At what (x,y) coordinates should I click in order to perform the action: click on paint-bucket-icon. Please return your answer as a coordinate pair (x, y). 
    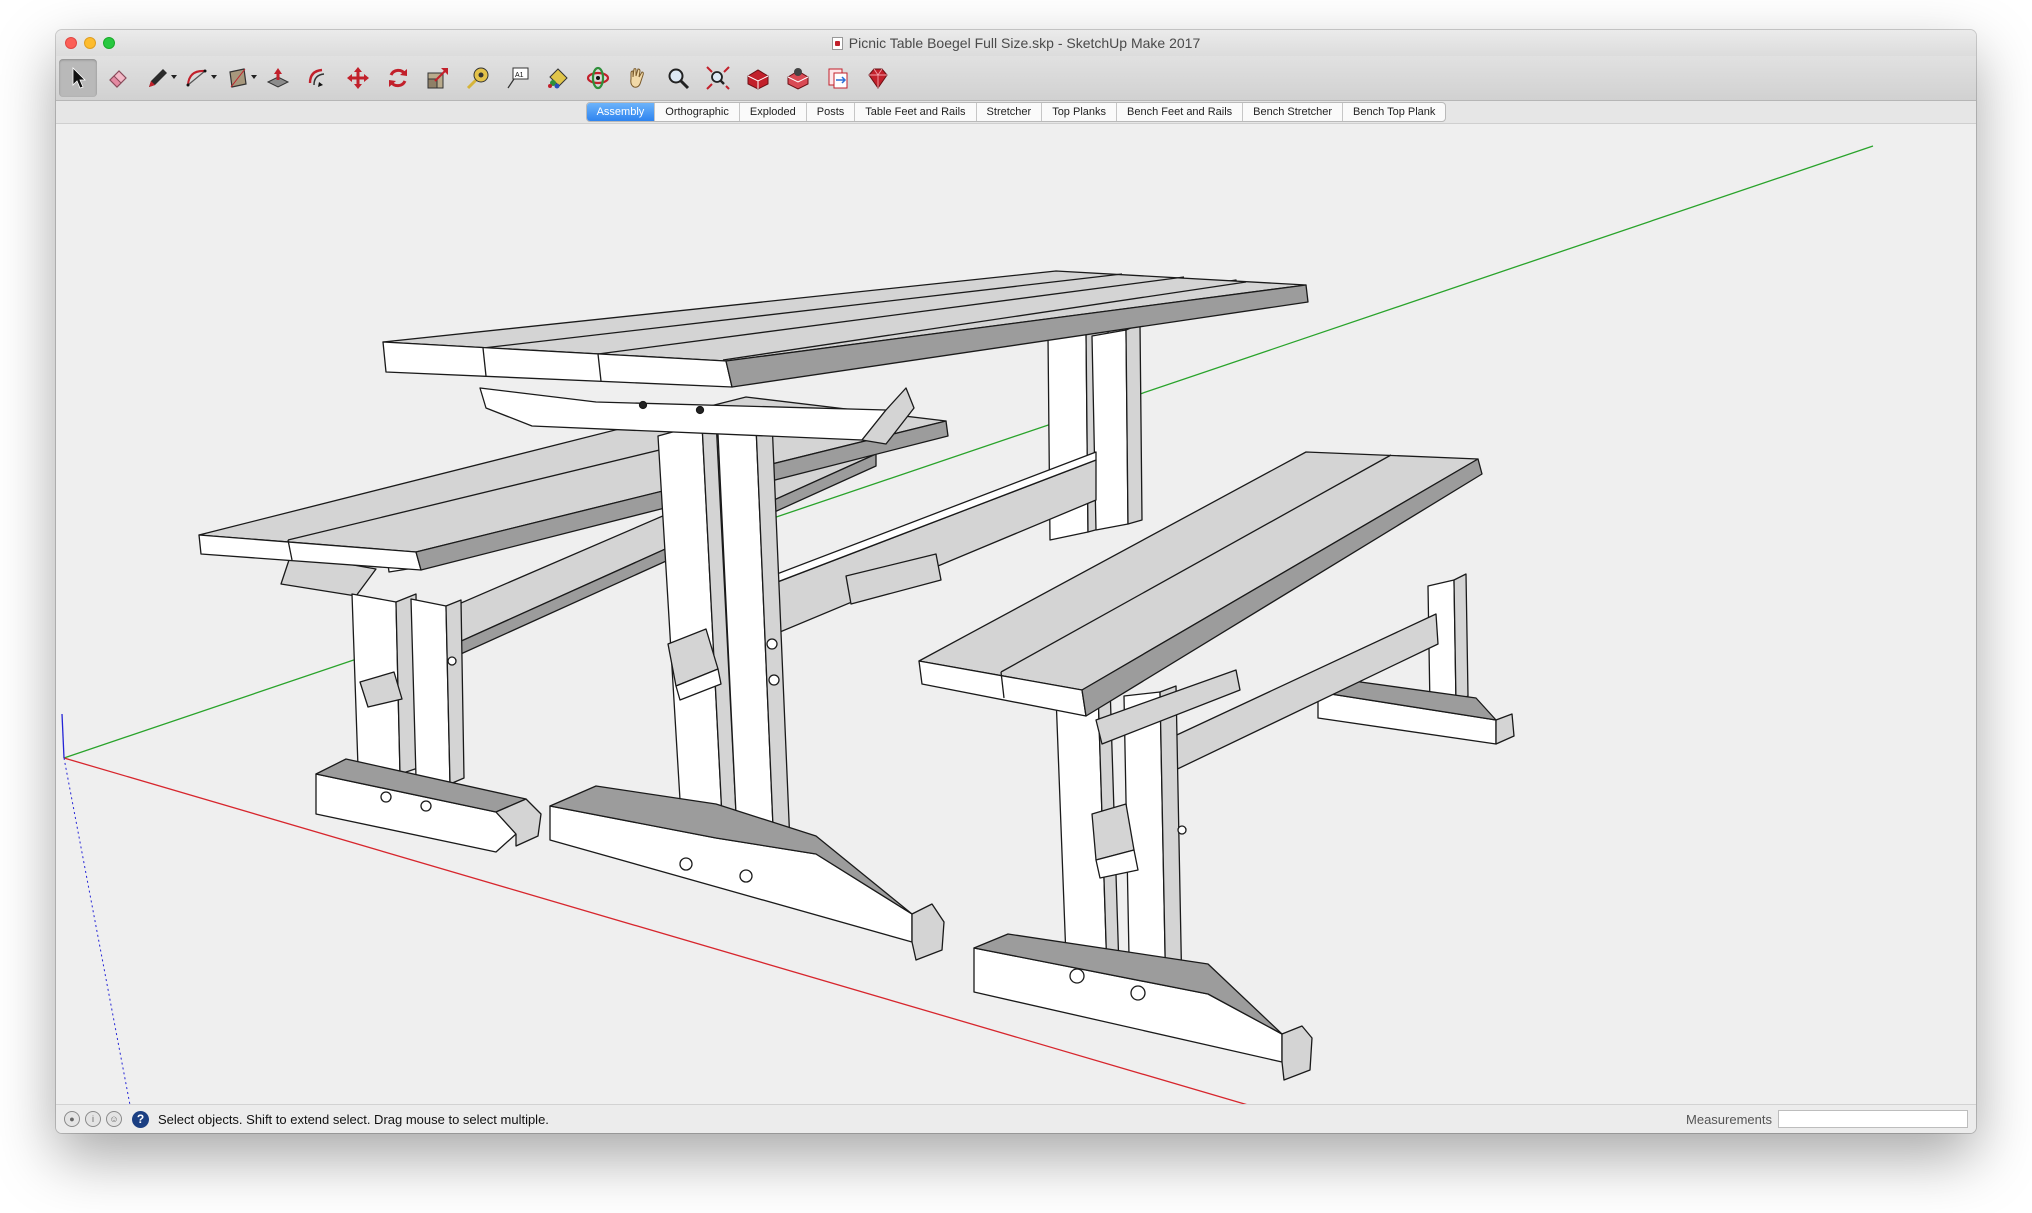
    Looking at the image, I should click on (558, 78).